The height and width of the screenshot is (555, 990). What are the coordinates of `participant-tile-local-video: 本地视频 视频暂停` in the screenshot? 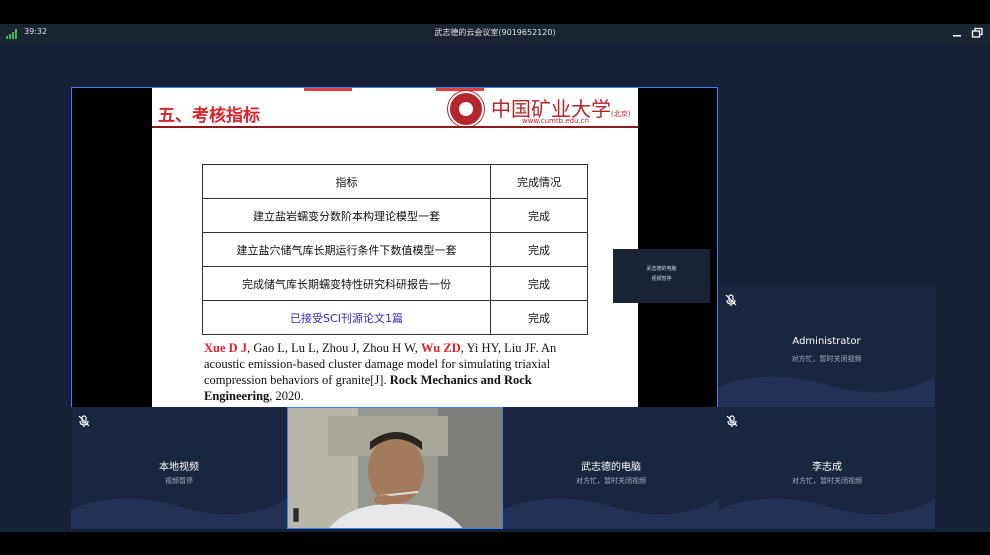 It's located at (179, 468).